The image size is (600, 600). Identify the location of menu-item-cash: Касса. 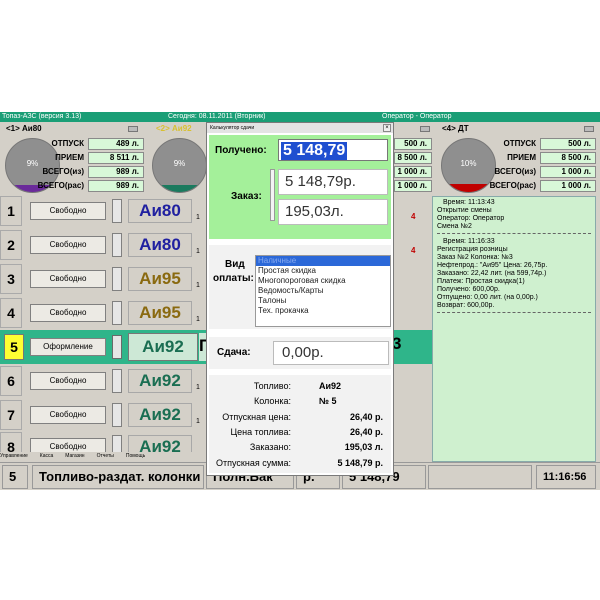
(46, 456).